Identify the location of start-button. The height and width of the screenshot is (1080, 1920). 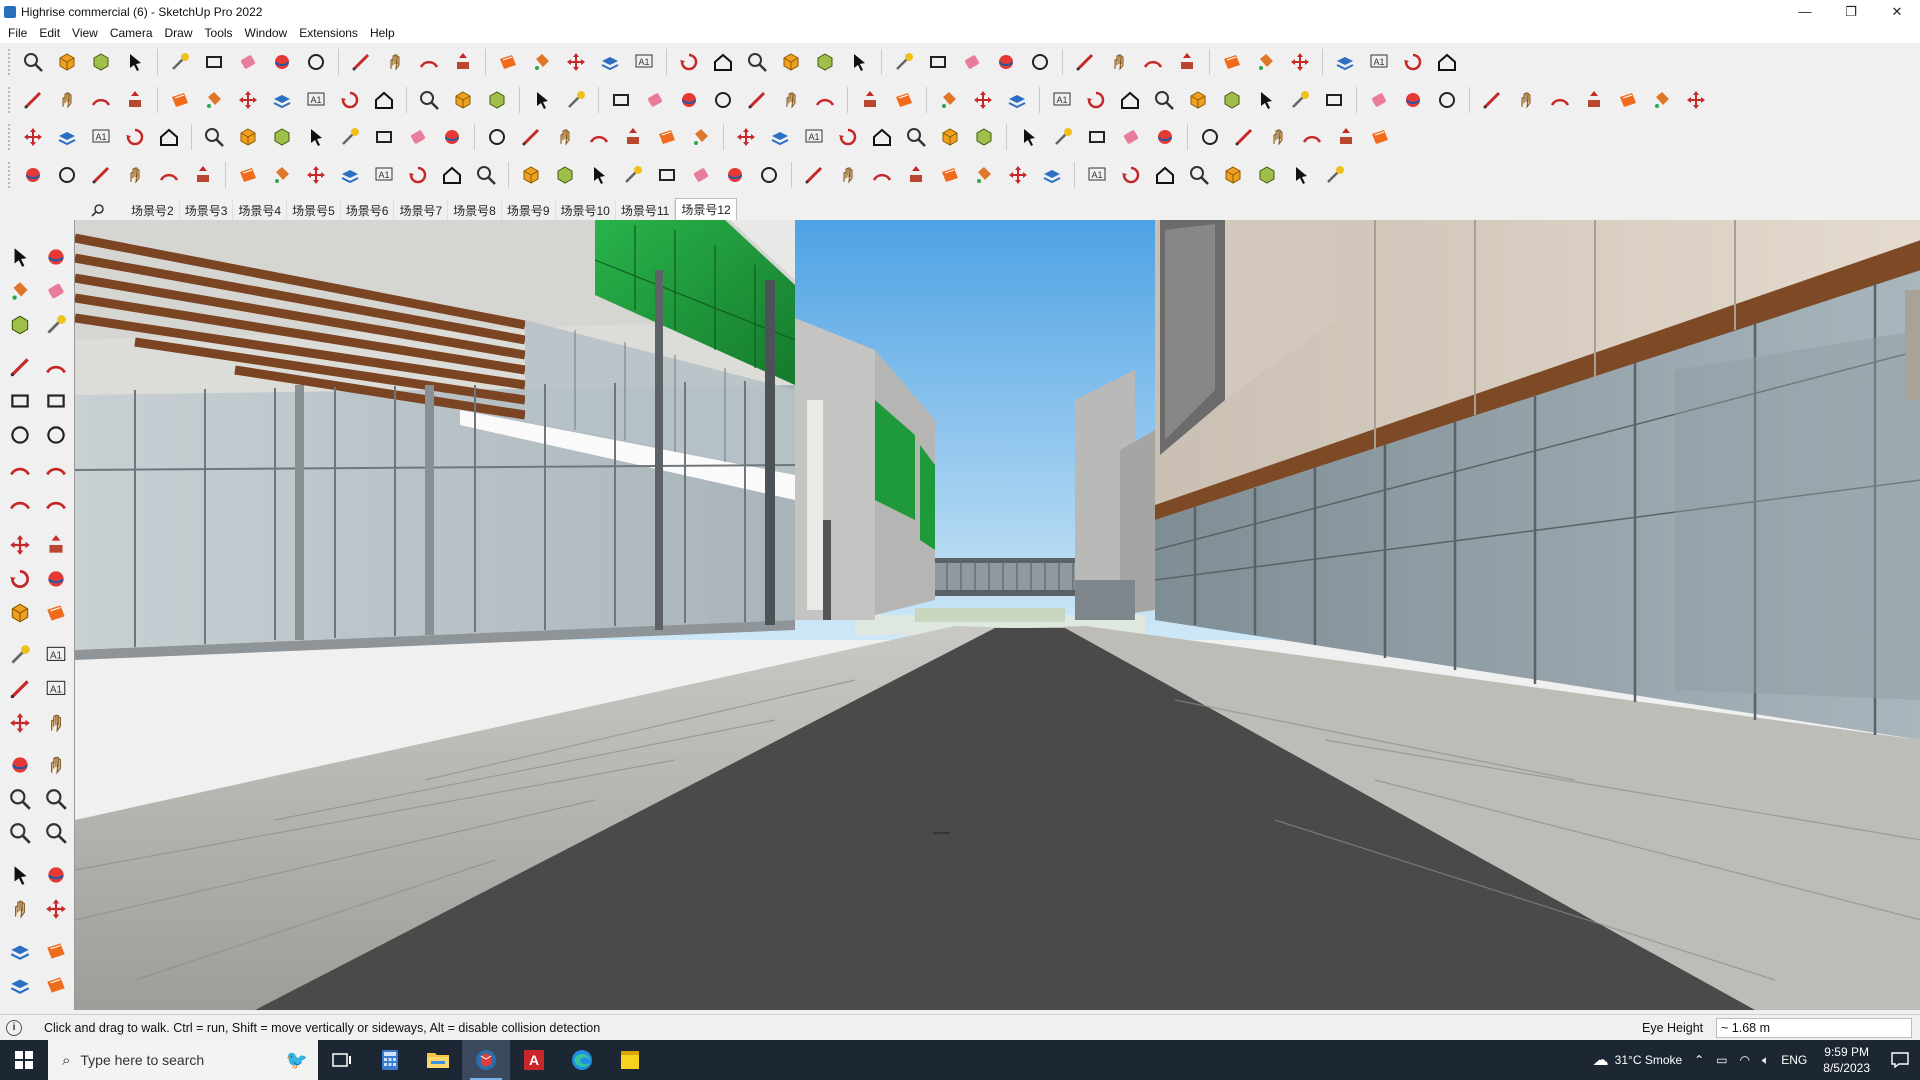
(24, 1060).